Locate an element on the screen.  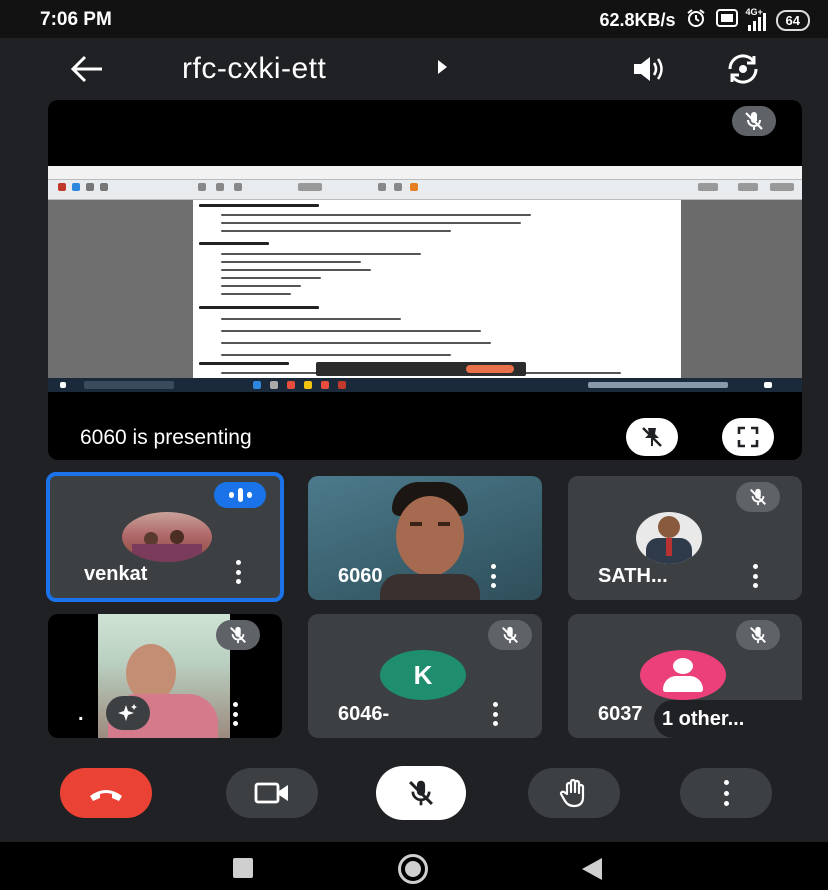
speaker-icon is located at coordinates (648, 71).